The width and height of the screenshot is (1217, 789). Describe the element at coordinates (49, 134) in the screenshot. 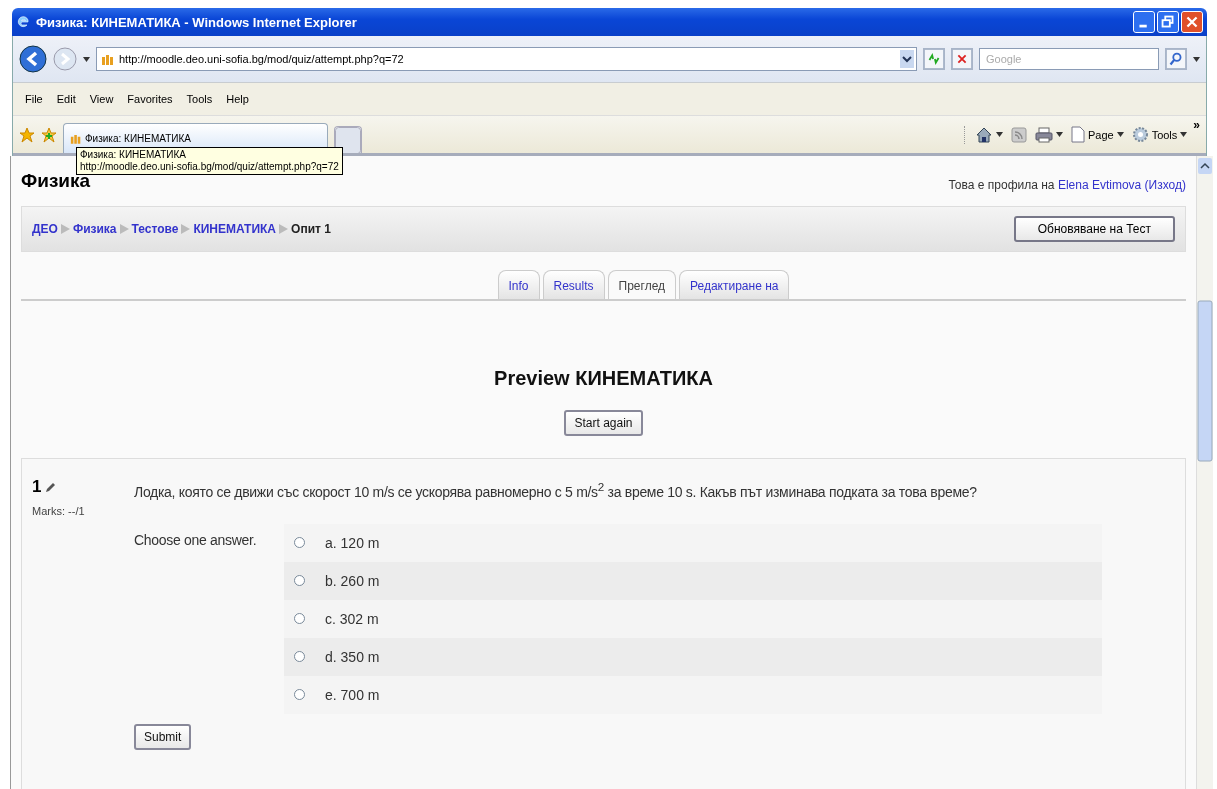

I see `star-plus-icon` at that location.